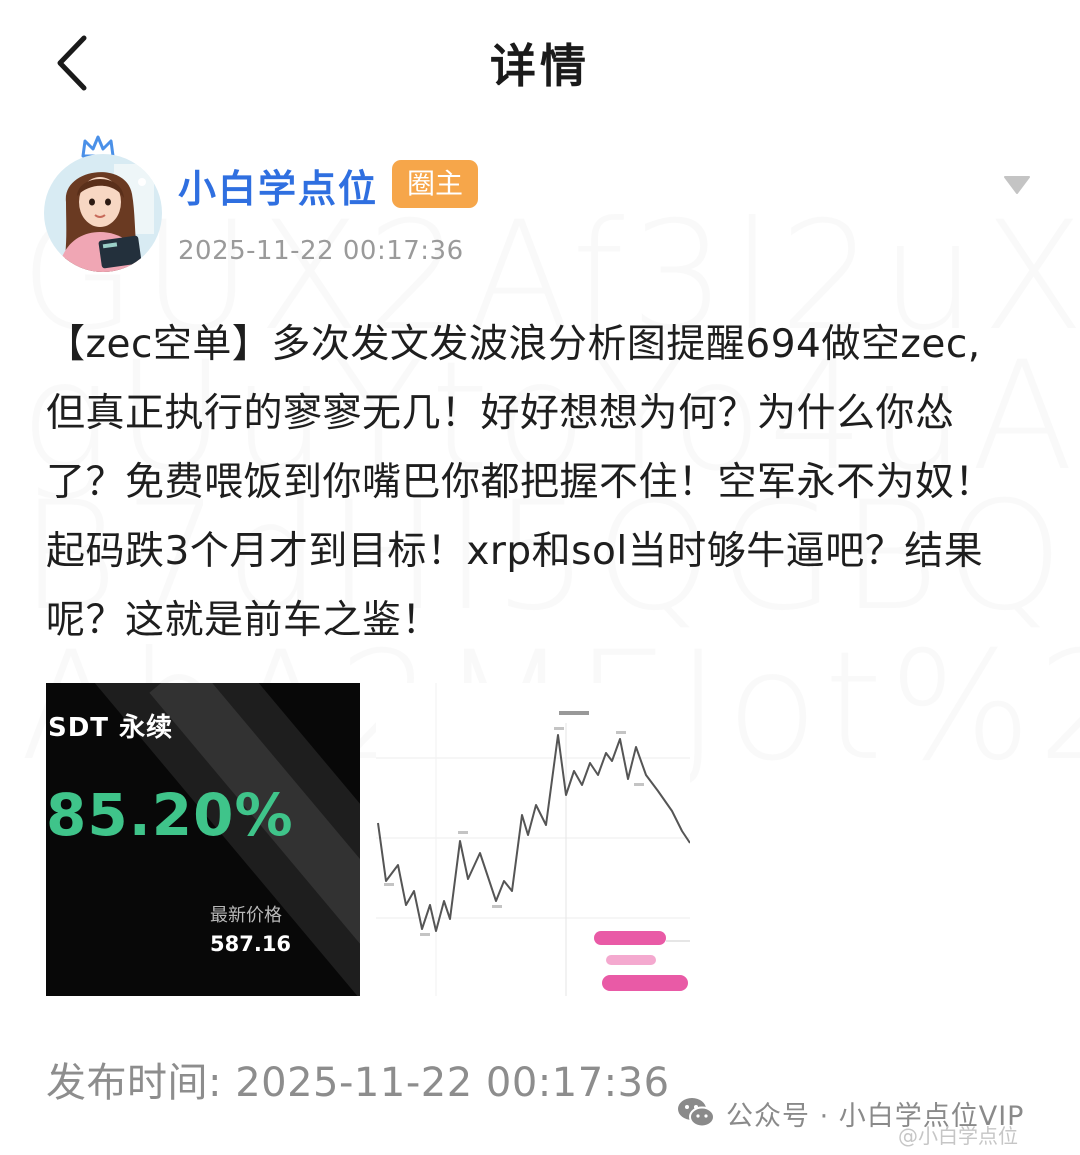  I want to click on author-header: 小白学点位 圈主 2025-11-22 00:17:36, so click(544, 205).